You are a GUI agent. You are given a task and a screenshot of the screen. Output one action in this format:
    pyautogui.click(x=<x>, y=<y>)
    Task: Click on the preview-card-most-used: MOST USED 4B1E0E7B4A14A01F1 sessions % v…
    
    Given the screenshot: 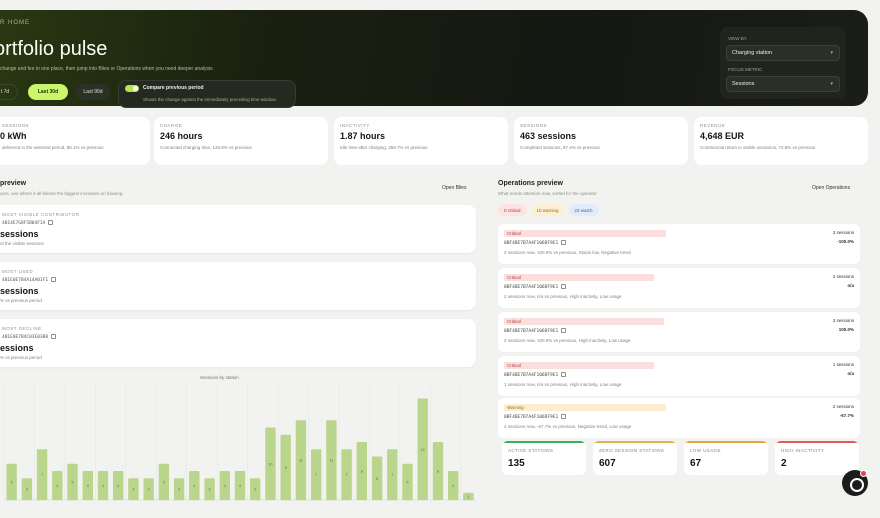 What is the action you would take?
    pyautogui.click(x=238, y=286)
    